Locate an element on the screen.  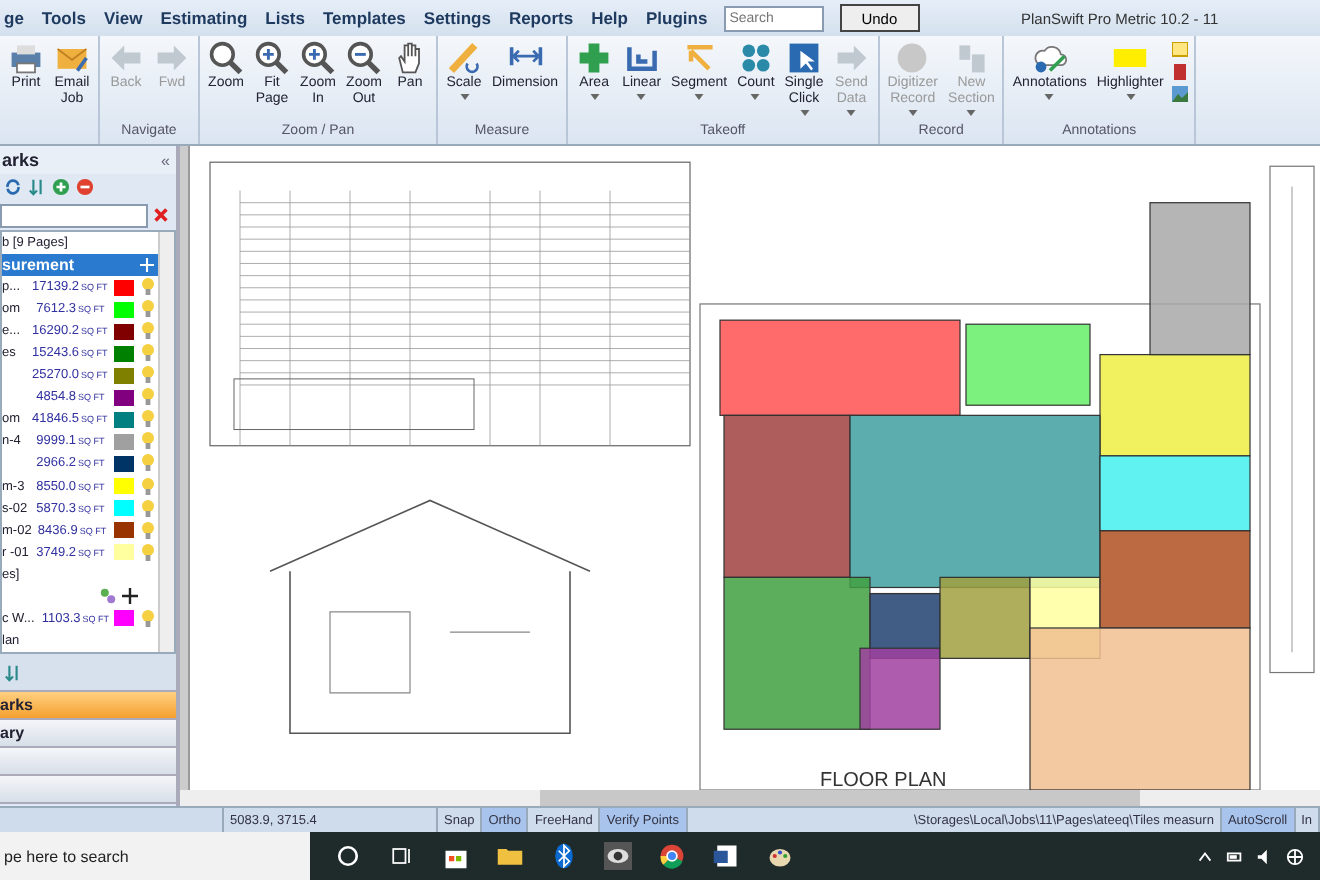
left-arrow-icon is located at coordinates (126, 58).